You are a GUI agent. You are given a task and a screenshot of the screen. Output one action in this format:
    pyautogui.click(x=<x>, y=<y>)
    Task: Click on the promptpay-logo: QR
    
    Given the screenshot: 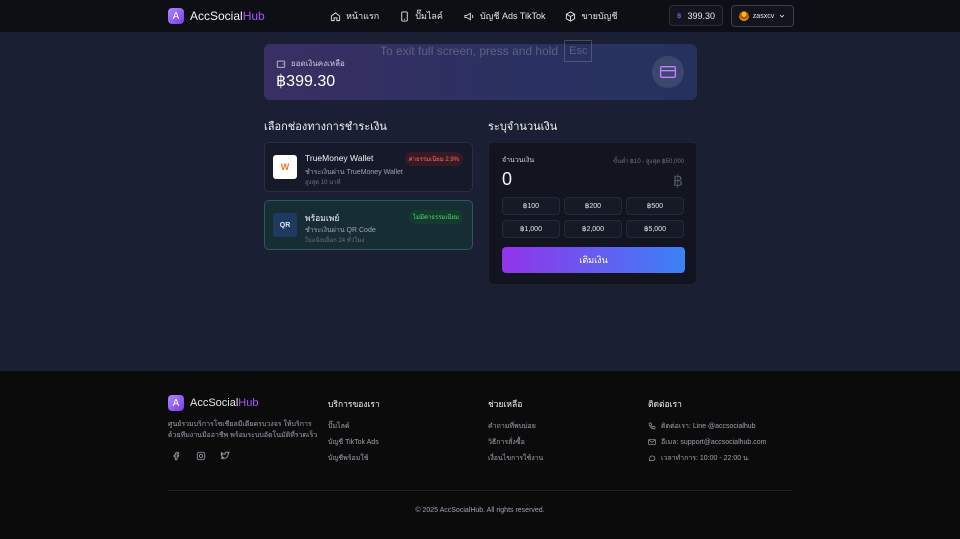 What is the action you would take?
    pyautogui.click(x=285, y=225)
    